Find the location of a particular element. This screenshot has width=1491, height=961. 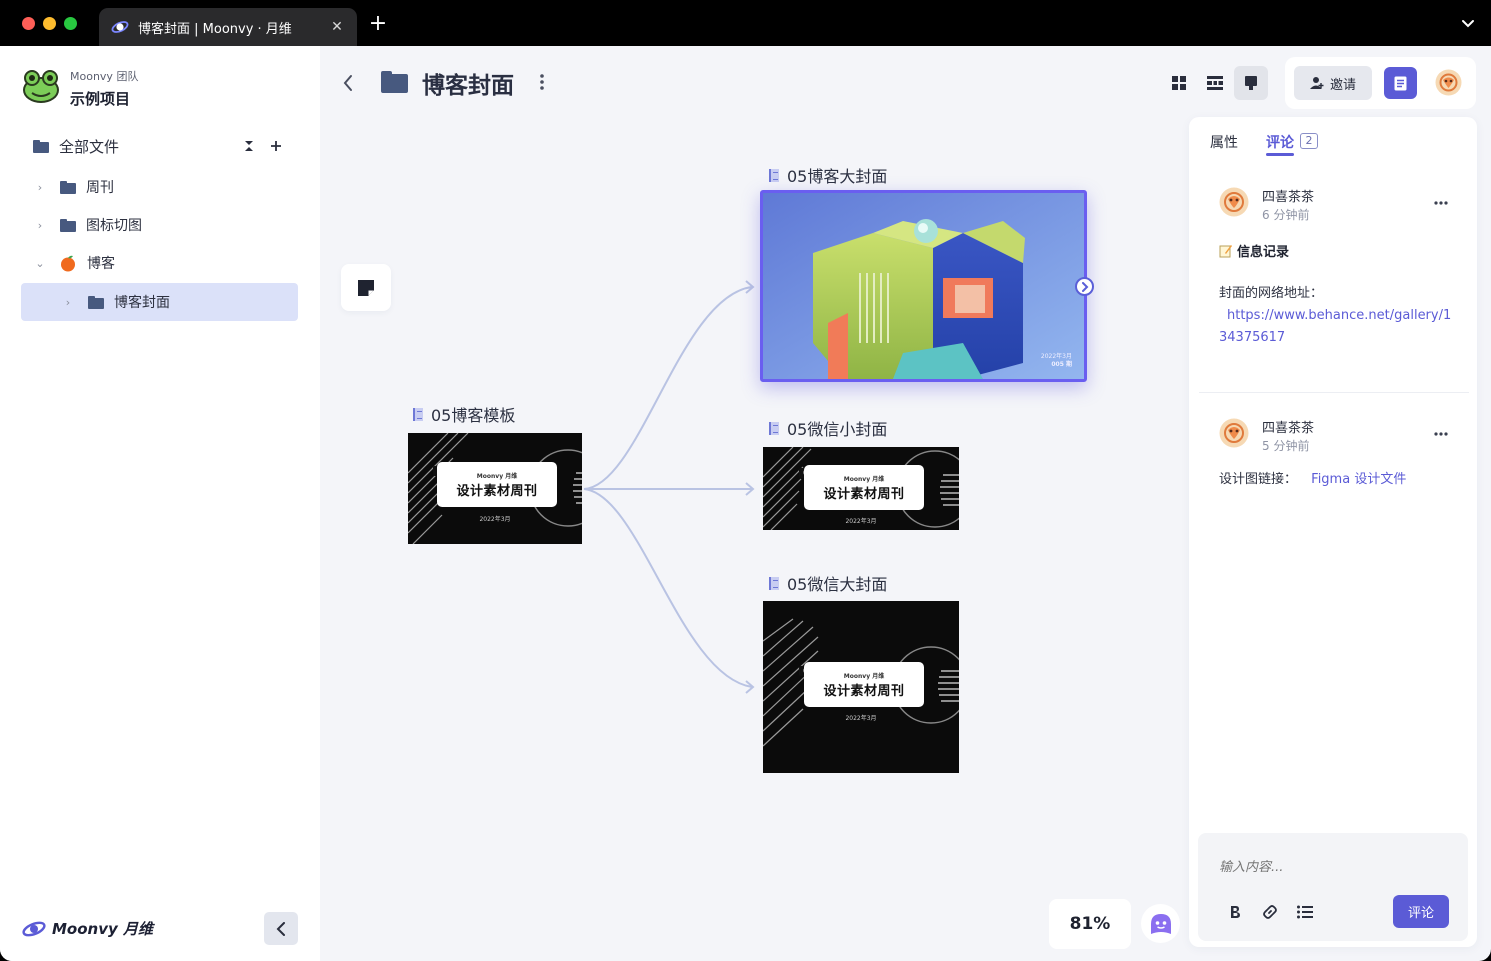

link-icon is located at coordinates (1270, 912).